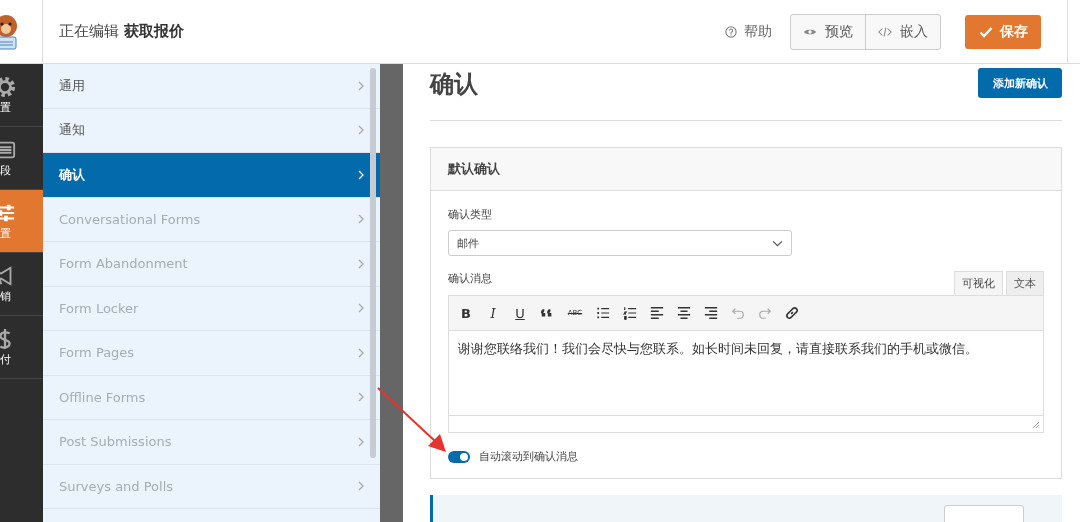 This screenshot has width=1080, height=522. What do you see at coordinates (902, 31) in the screenshot?
I see `embed-button: 嵌入` at bounding box center [902, 31].